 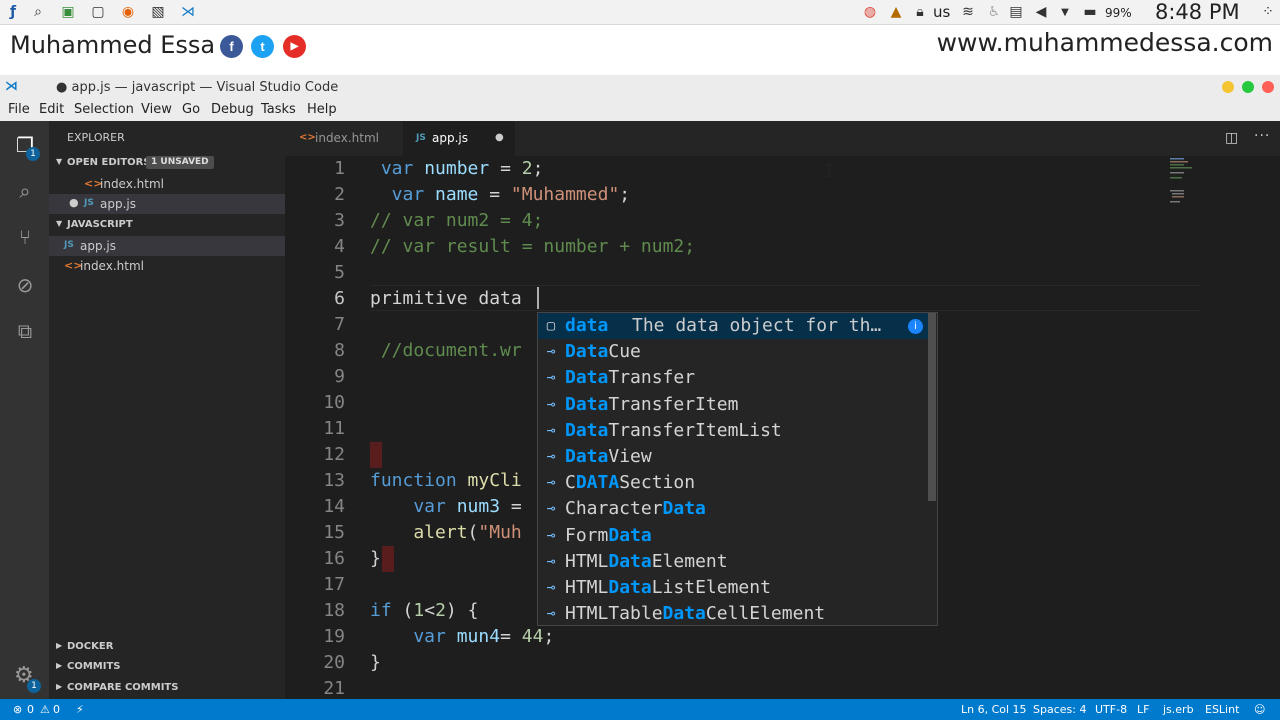 I want to click on suggestion-item: ⊸ HTMLTableDataCellElement, so click(x=734, y=613).